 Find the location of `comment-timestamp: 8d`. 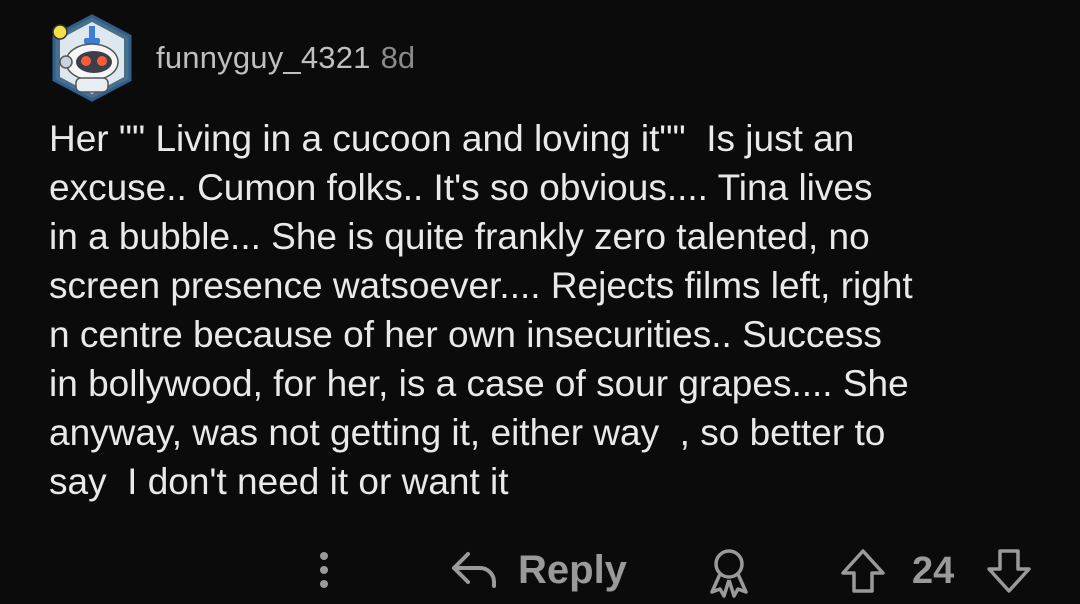

comment-timestamp: 8d is located at coordinates (398, 57).